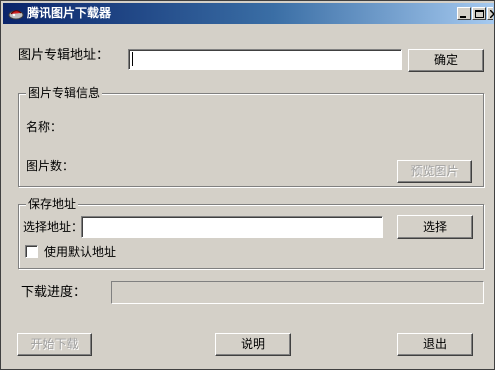  What do you see at coordinates (265, 59) in the screenshot?
I see `album-address-input` at bounding box center [265, 59].